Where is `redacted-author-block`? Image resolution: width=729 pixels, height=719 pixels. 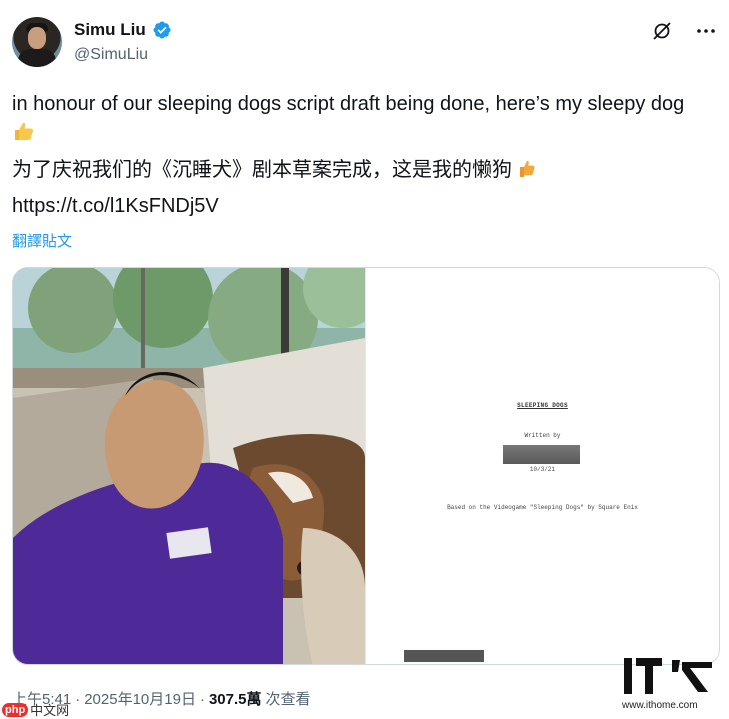
redacted-author-block is located at coordinates (541, 454).